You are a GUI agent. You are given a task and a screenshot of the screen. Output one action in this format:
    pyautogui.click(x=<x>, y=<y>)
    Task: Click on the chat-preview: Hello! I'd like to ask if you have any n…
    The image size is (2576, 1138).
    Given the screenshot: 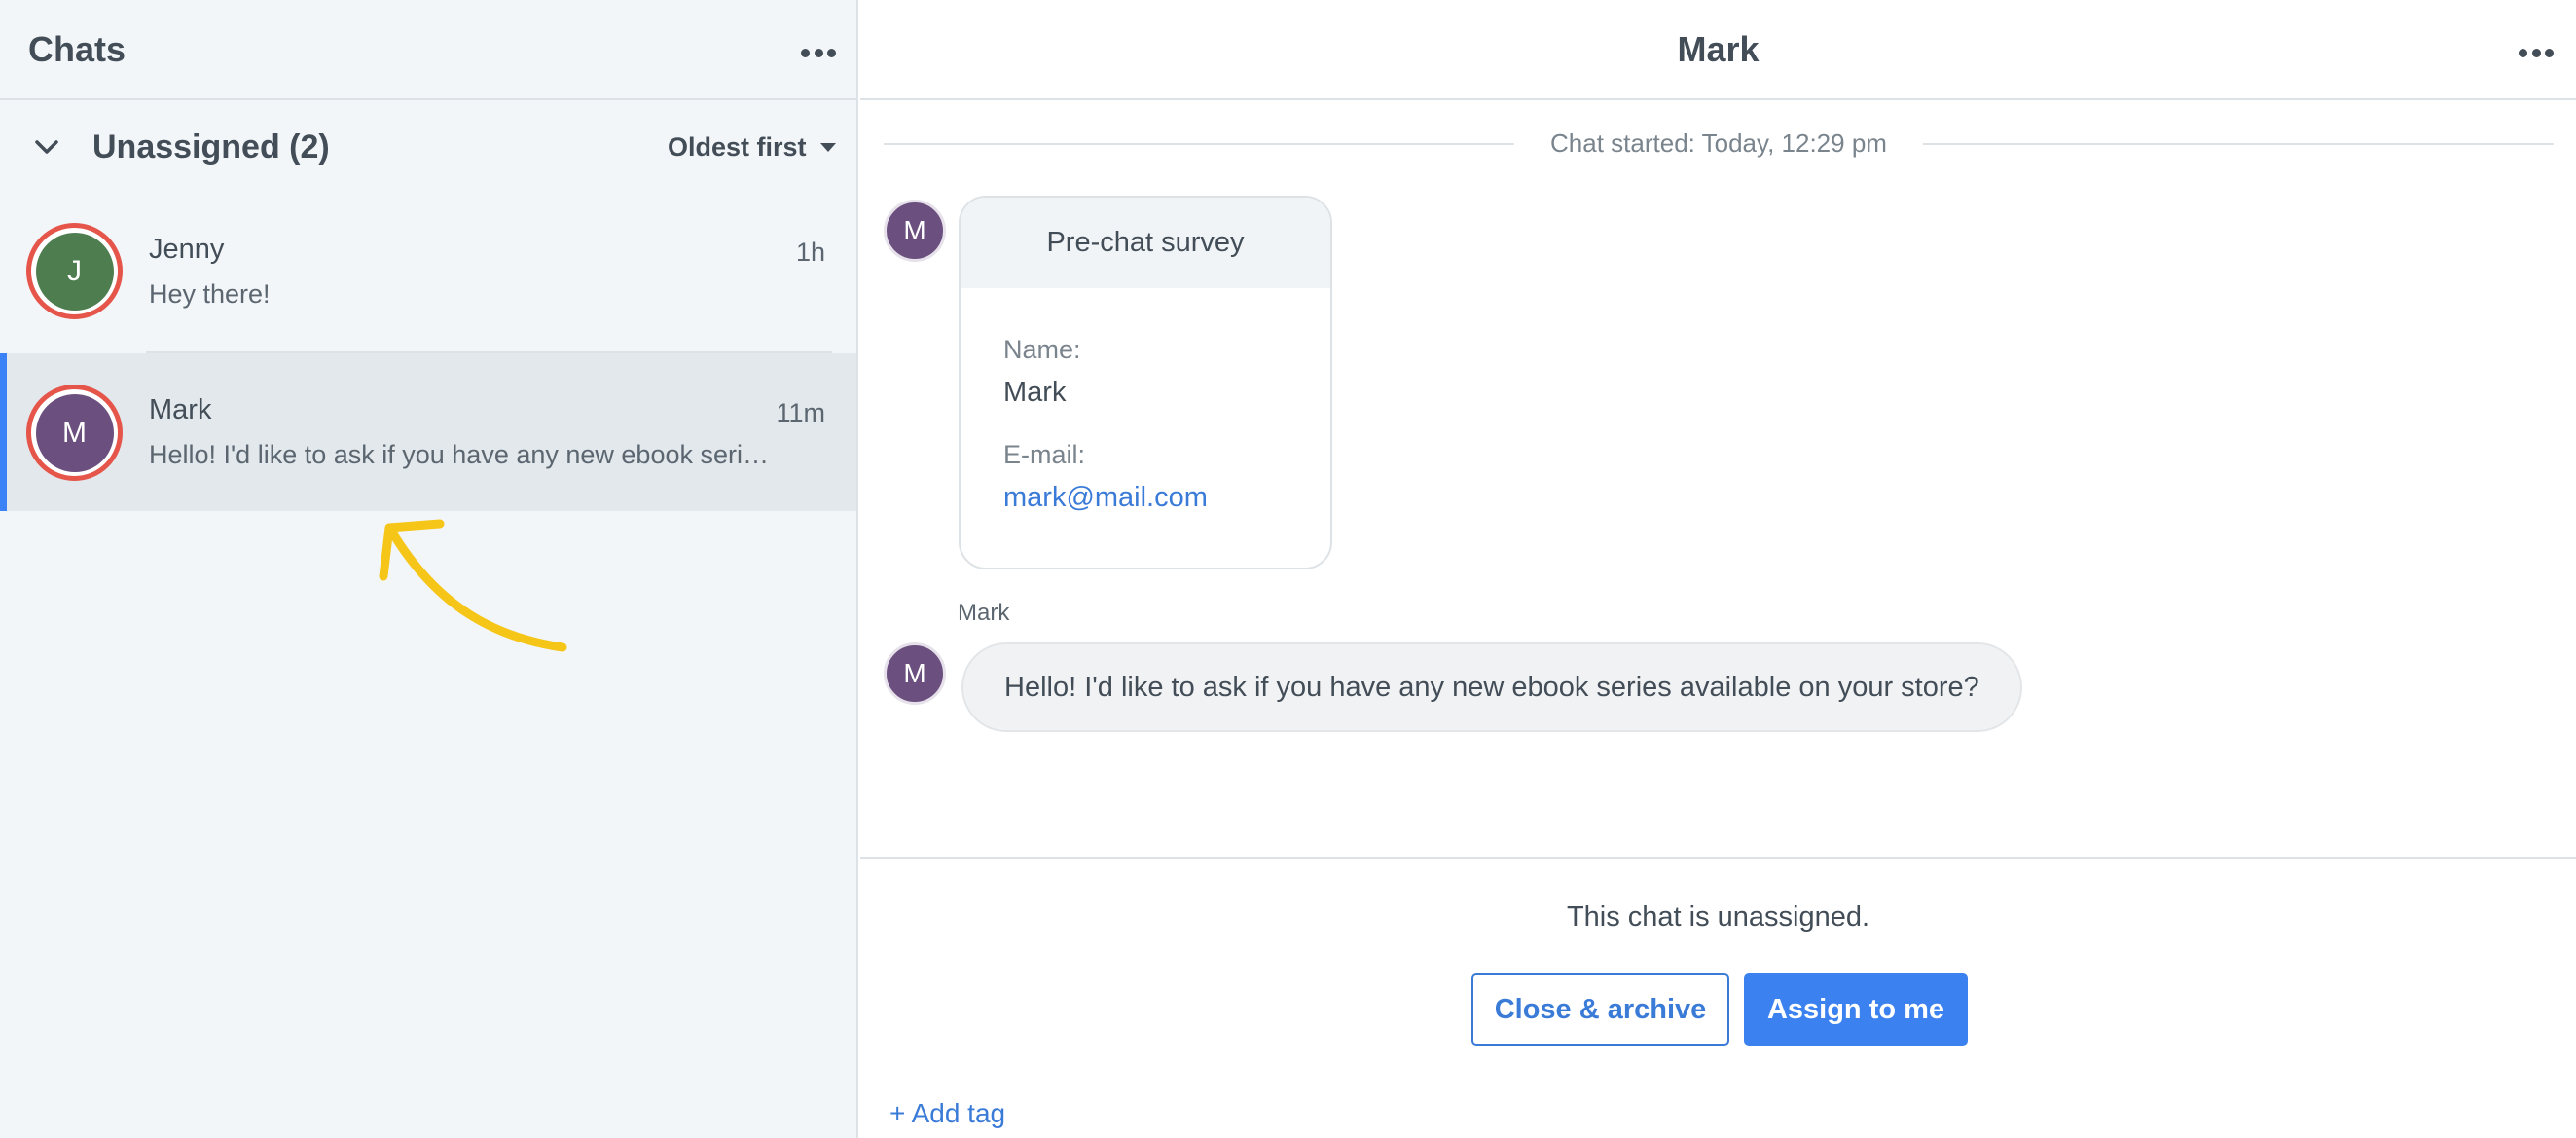 What is the action you would take?
    pyautogui.click(x=465, y=454)
    